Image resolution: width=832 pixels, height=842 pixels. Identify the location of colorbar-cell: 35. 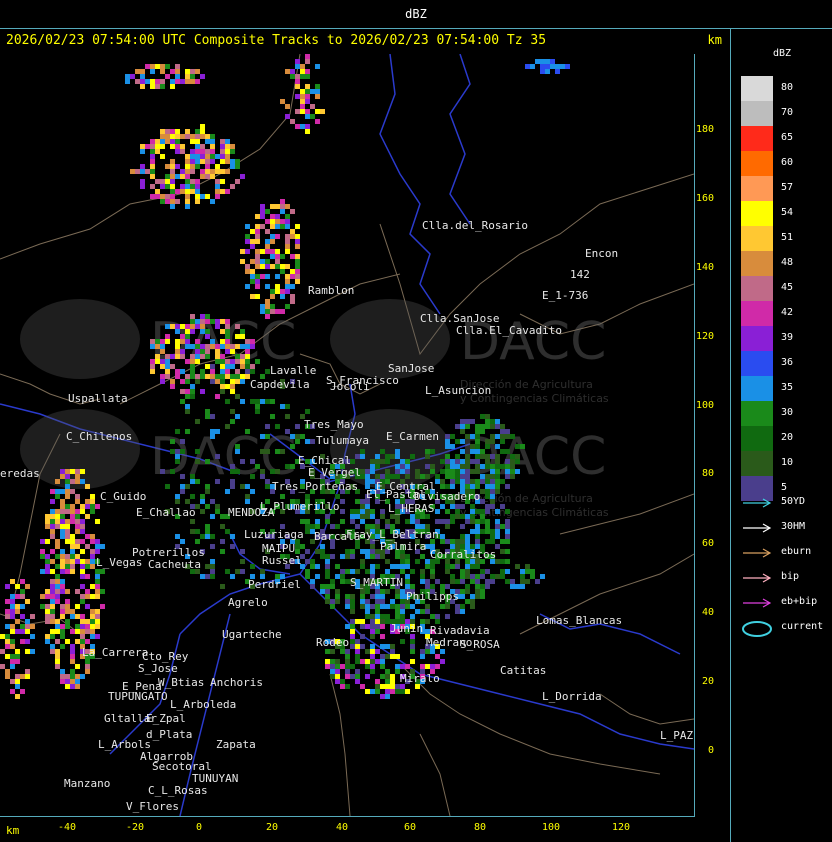
(767, 388).